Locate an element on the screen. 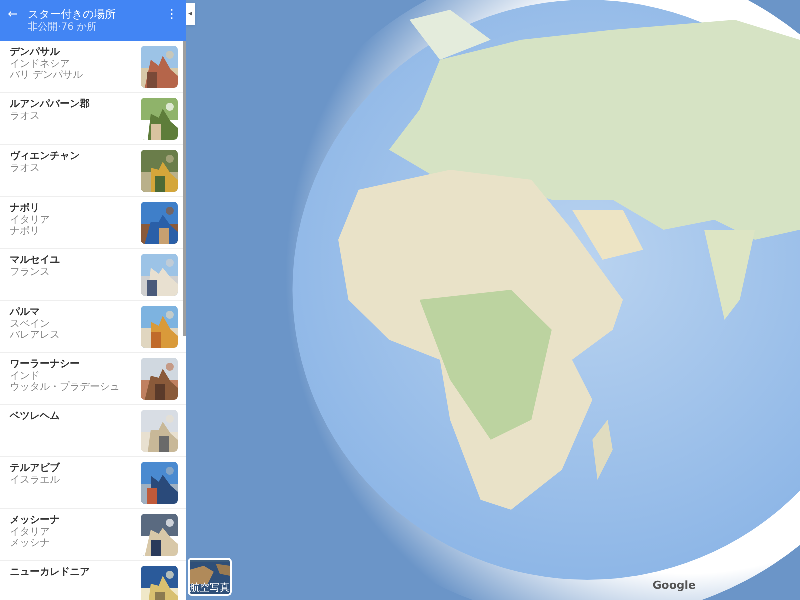 Image resolution: width=800 pixels, height=600 pixels. place-name: ワーラーナシー is located at coordinates (45, 364).